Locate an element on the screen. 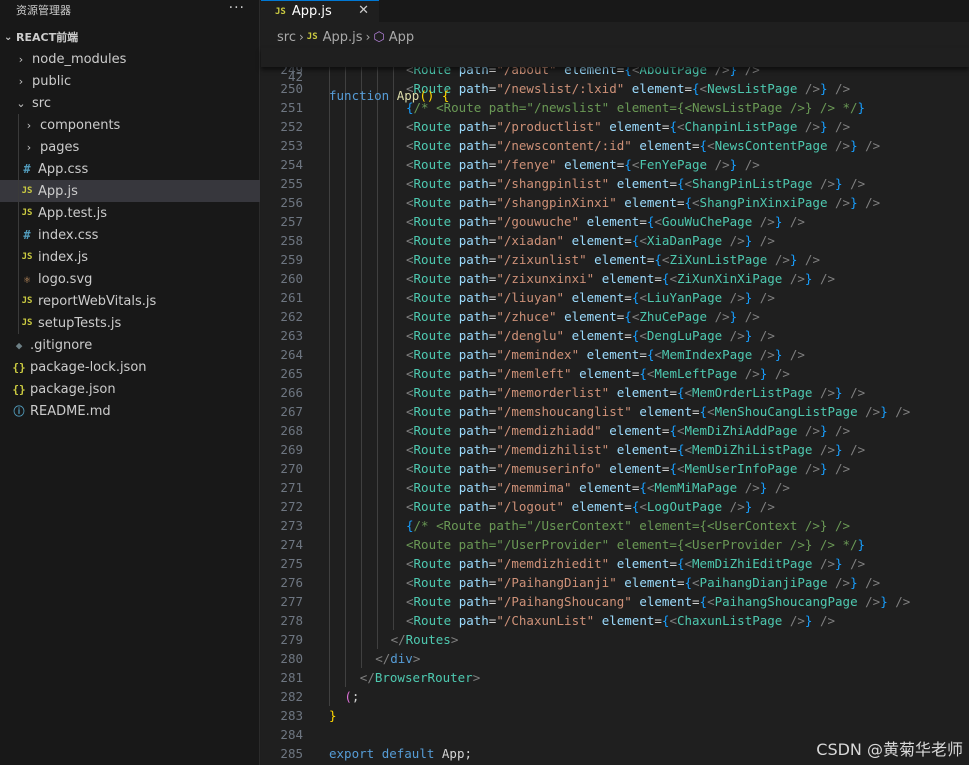  tree-file: JS App.test.js is located at coordinates (130, 213).